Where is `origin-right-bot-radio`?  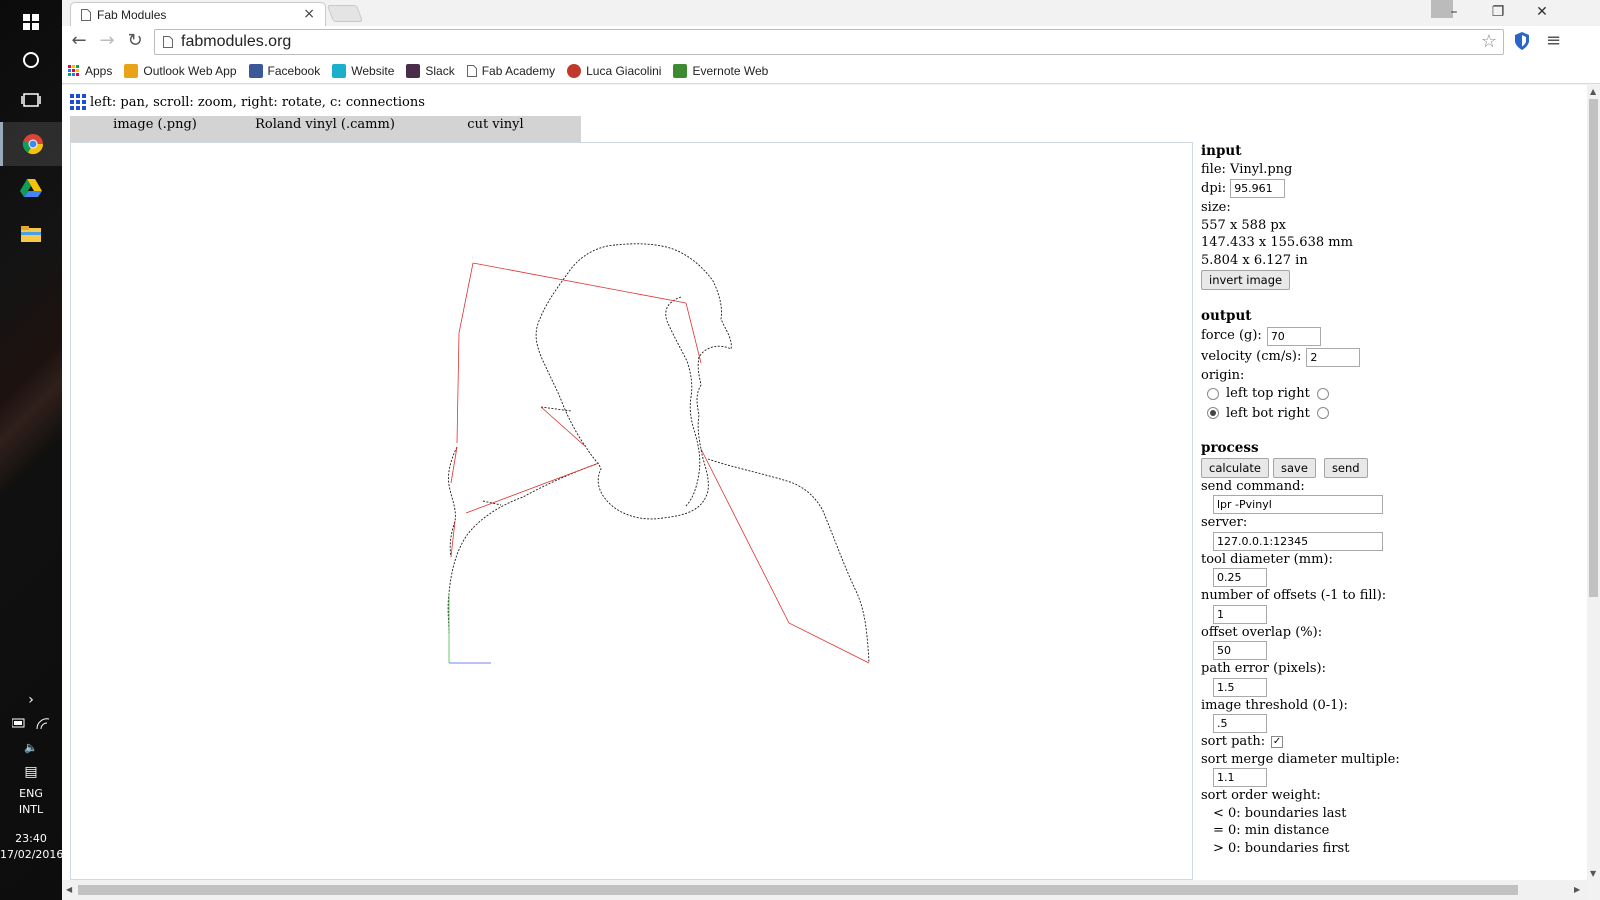 origin-right-bot-radio is located at coordinates (1322, 413).